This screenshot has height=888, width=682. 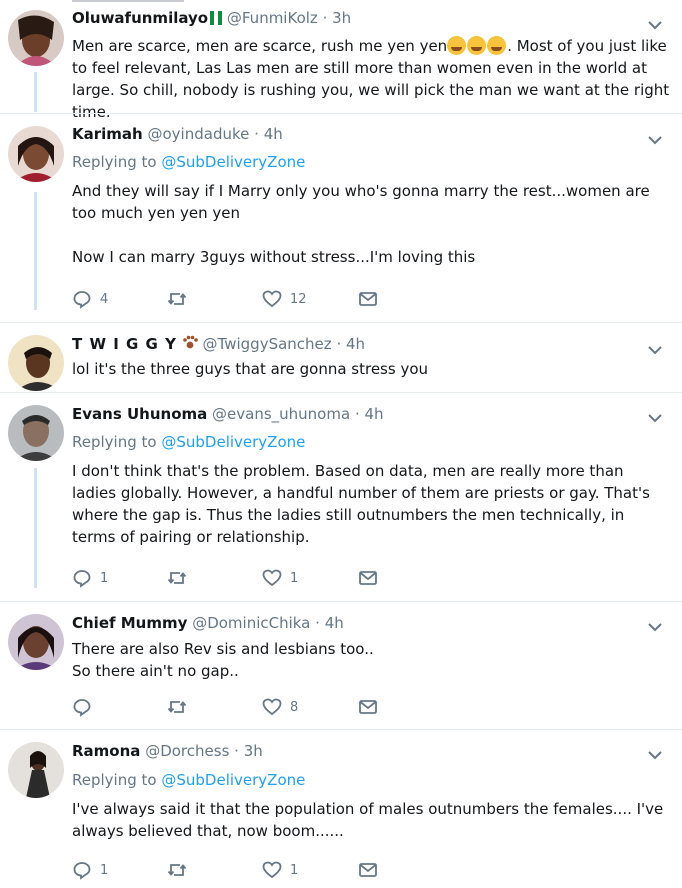 What do you see at coordinates (107, 134) in the screenshot?
I see `display-name: Karimah` at bounding box center [107, 134].